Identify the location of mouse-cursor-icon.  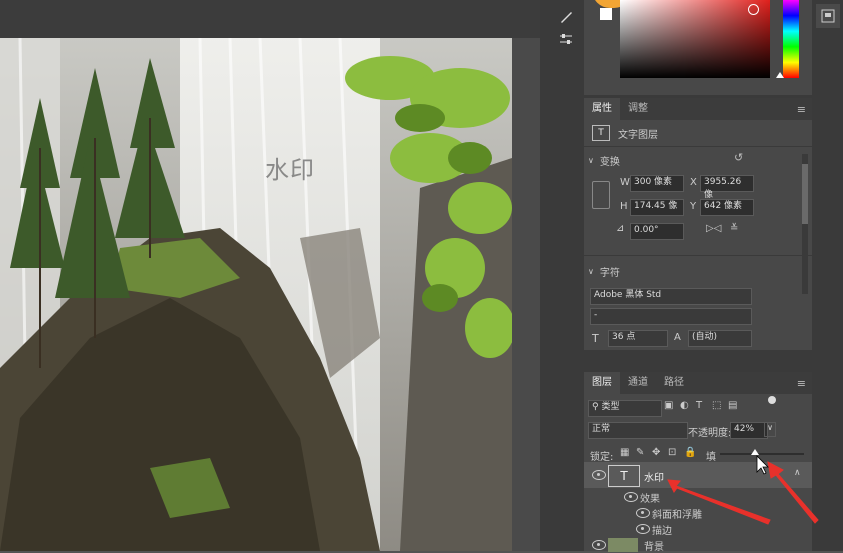
(762, 465).